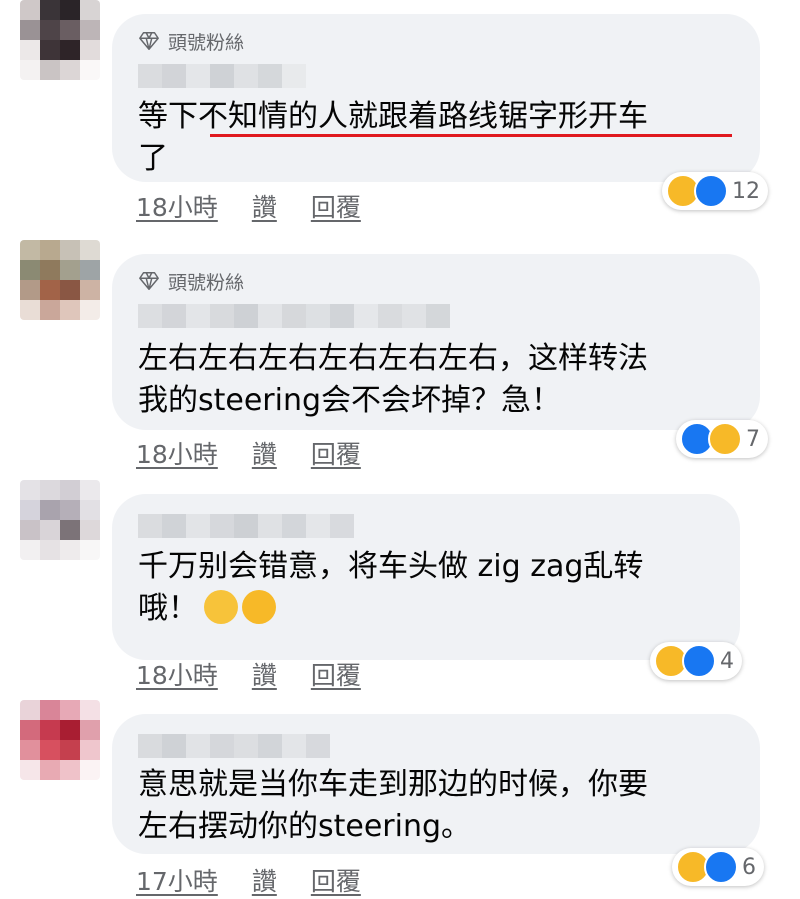  I want to click on reaction-count: 7, so click(753, 439).